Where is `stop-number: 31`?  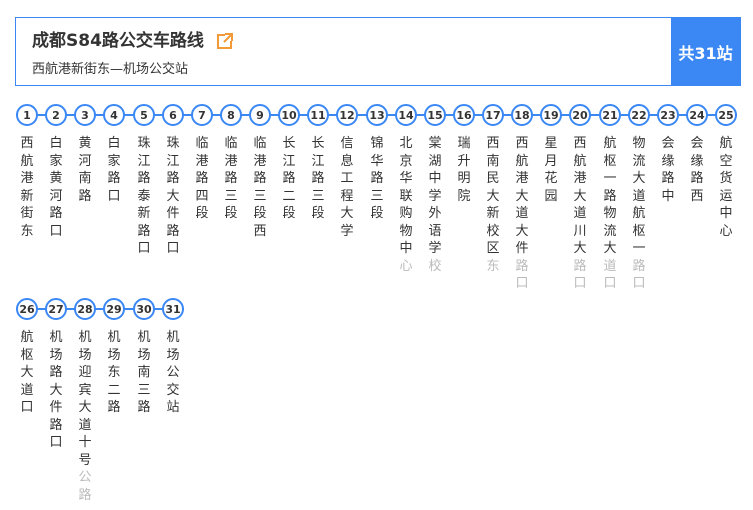 stop-number: 31 is located at coordinates (173, 309).